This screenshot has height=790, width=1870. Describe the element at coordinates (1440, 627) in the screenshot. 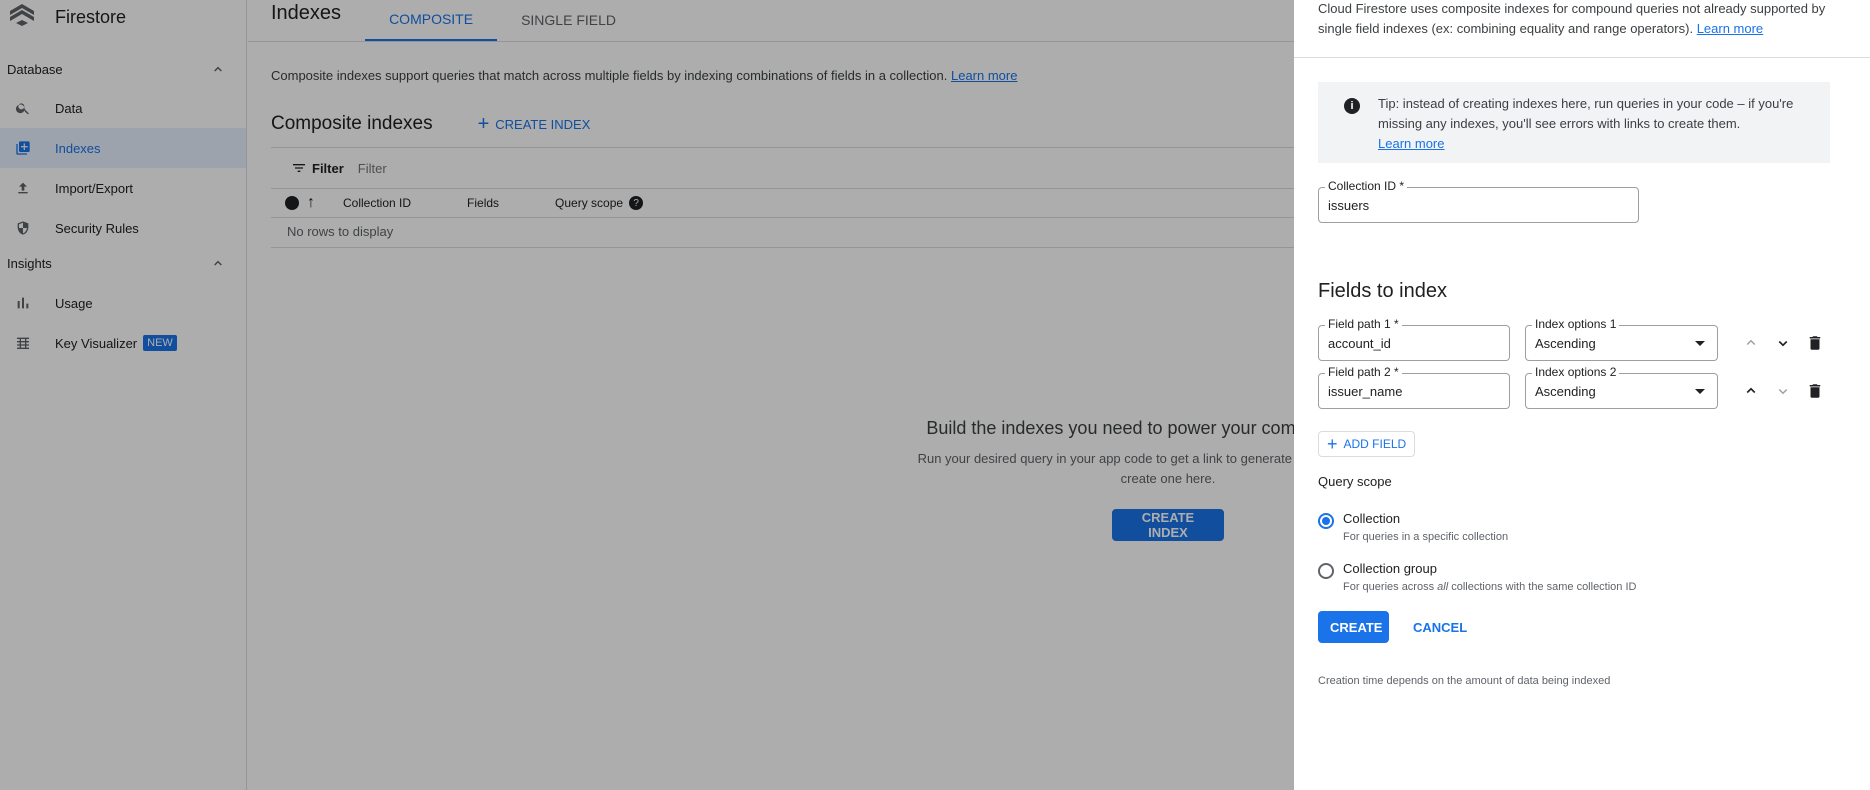

I see `cancel-button: CANCEL` at that location.